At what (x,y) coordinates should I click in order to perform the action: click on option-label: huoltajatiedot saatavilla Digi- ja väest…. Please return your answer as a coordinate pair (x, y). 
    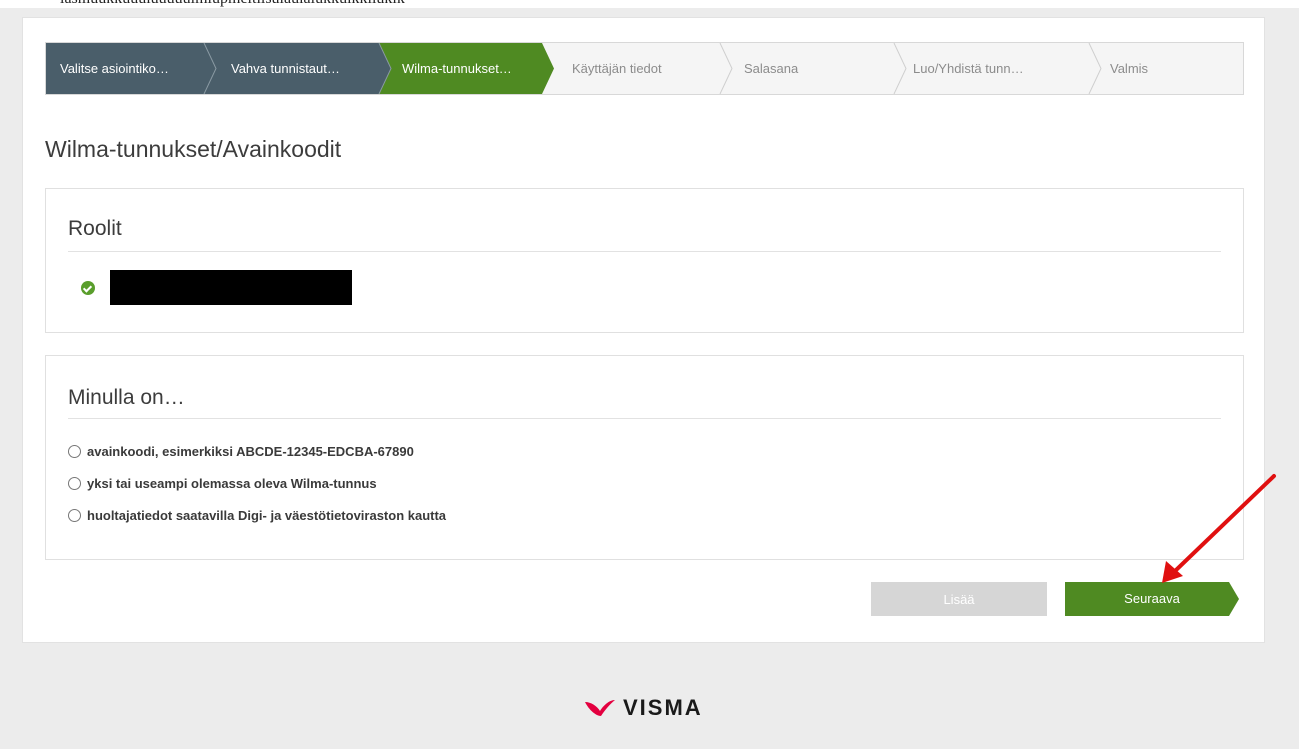
    Looking at the image, I should click on (267, 515).